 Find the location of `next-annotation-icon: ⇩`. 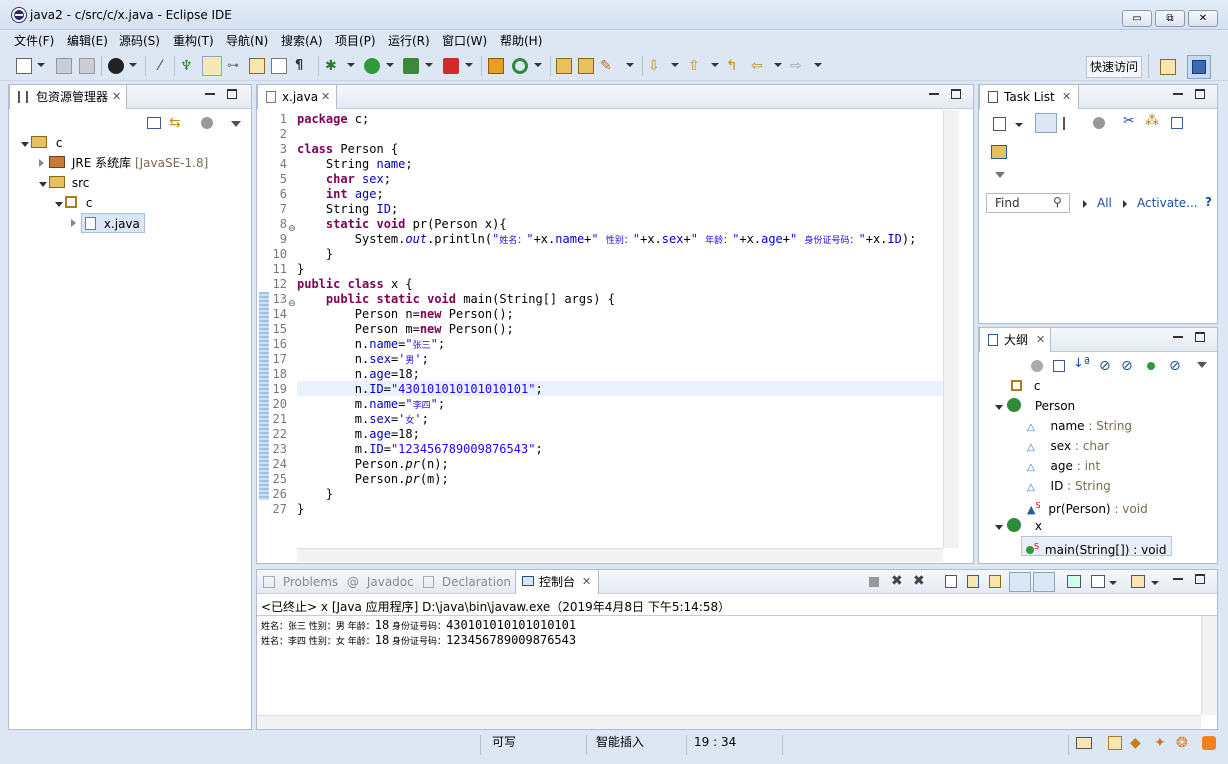

next-annotation-icon: ⇩ is located at coordinates (656, 66).